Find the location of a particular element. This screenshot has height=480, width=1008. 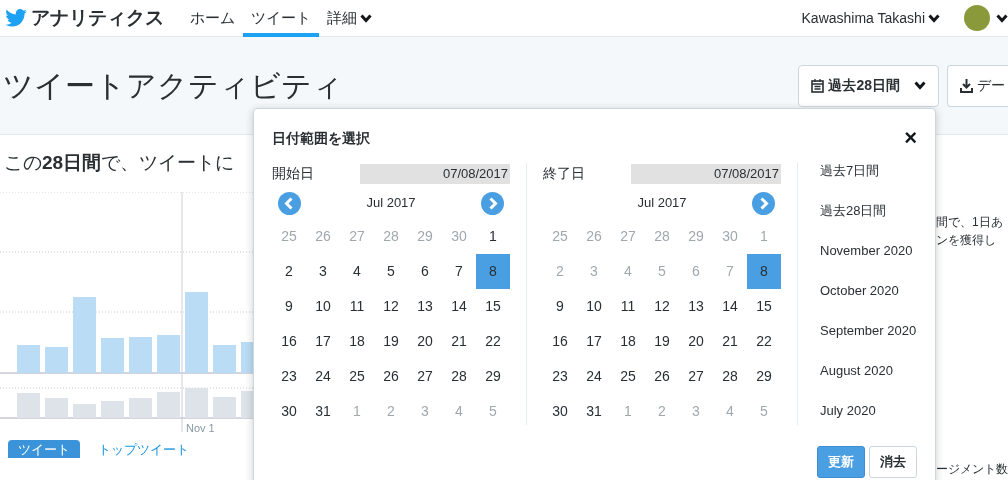

user-menu: Kawashima Takashi is located at coordinates (870, 18).